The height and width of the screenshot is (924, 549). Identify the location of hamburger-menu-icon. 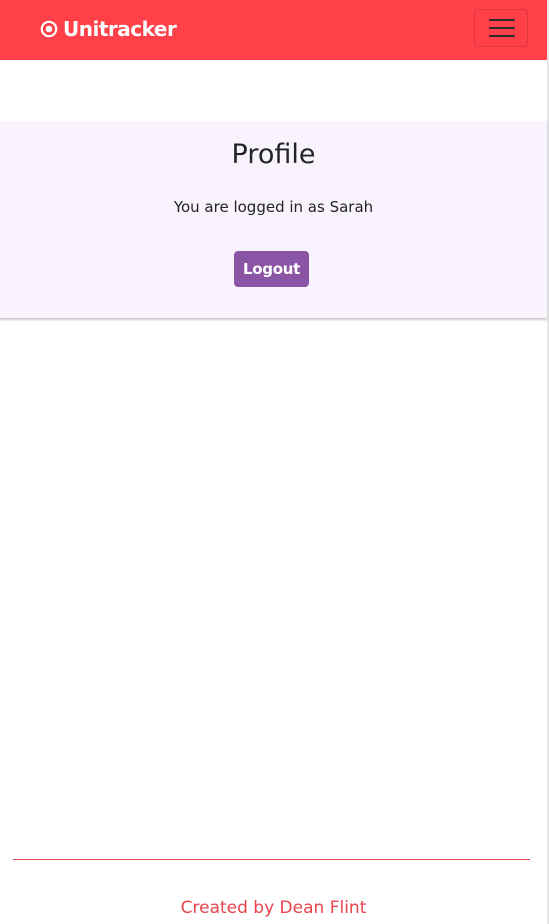
(502, 20).